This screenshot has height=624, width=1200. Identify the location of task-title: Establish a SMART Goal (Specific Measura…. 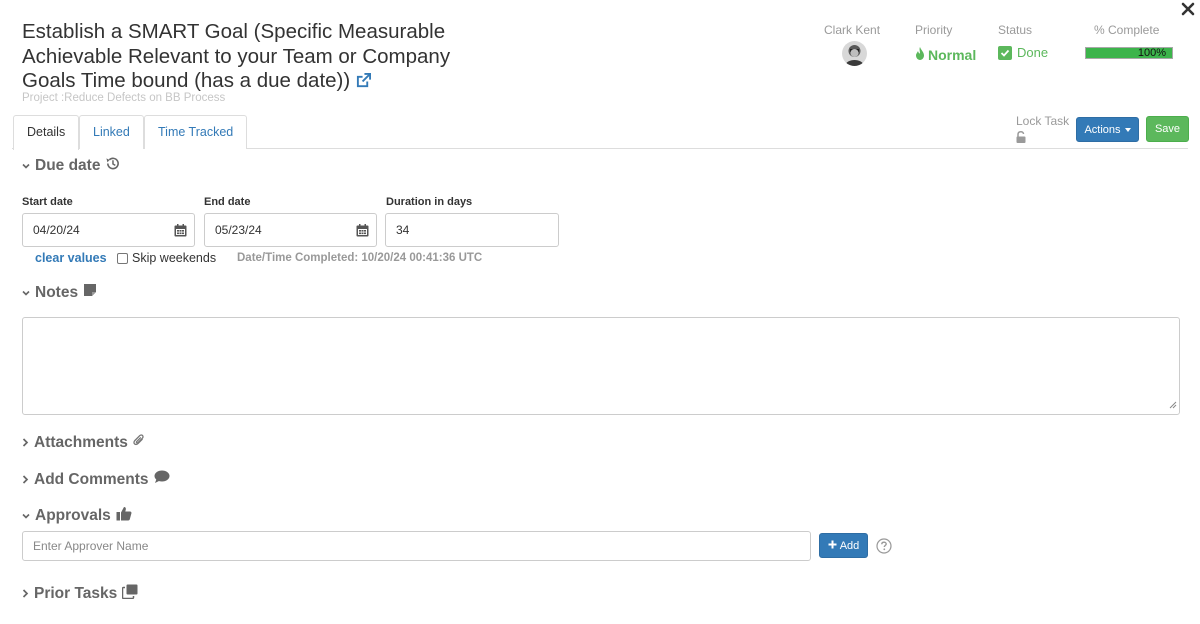
(257, 57).